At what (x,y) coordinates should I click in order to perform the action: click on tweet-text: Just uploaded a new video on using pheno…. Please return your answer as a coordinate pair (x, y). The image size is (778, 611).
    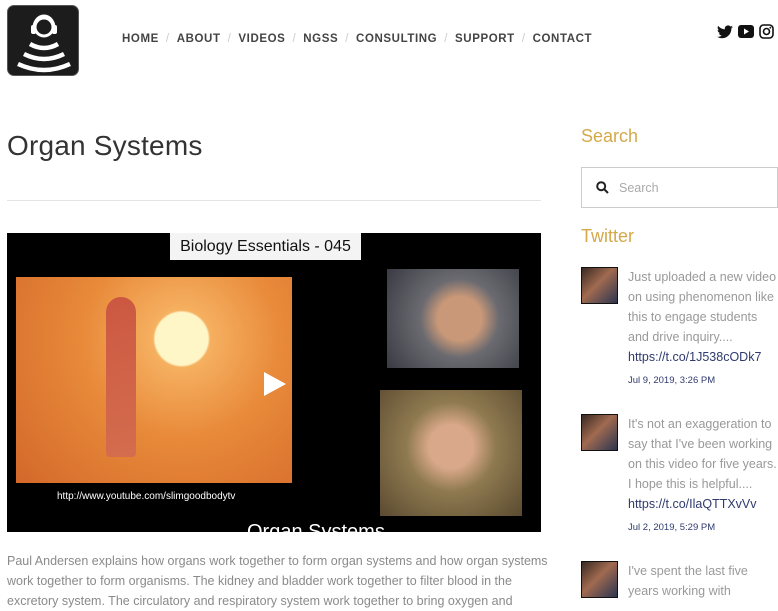
    Looking at the image, I should click on (702, 307).